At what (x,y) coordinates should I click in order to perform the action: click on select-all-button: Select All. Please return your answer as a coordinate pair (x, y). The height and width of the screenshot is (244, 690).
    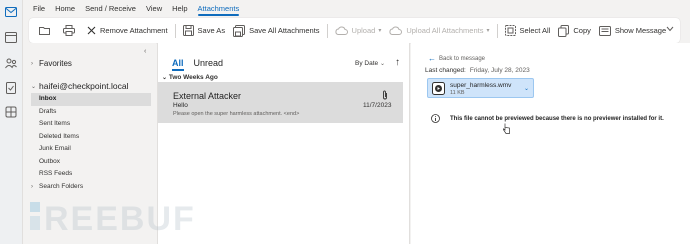
    Looking at the image, I should click on (528, 31).